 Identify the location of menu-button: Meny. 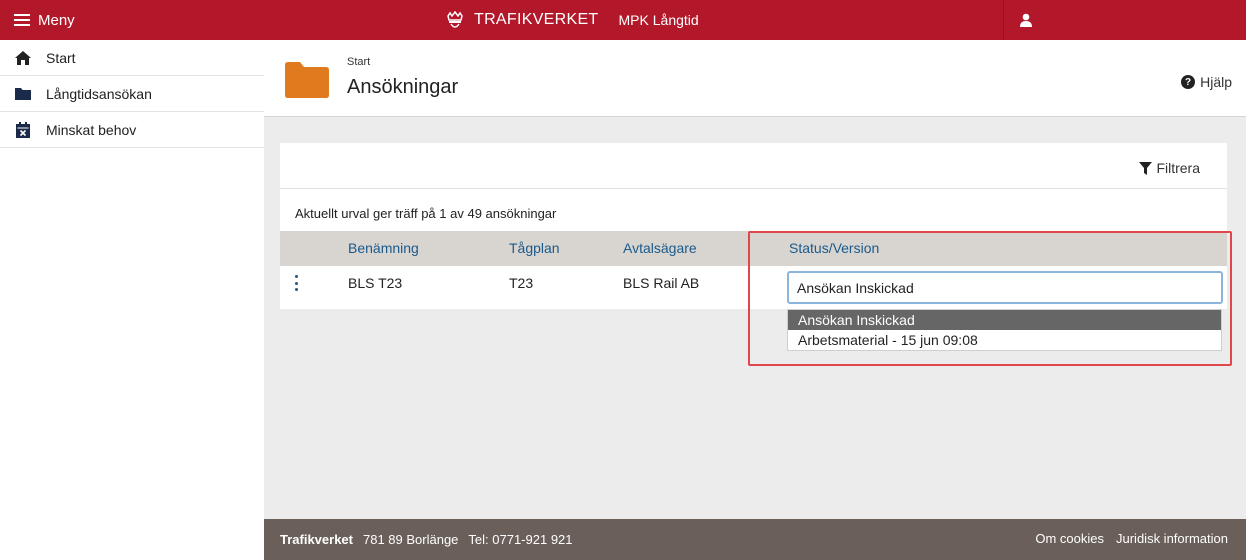
(132, 20).